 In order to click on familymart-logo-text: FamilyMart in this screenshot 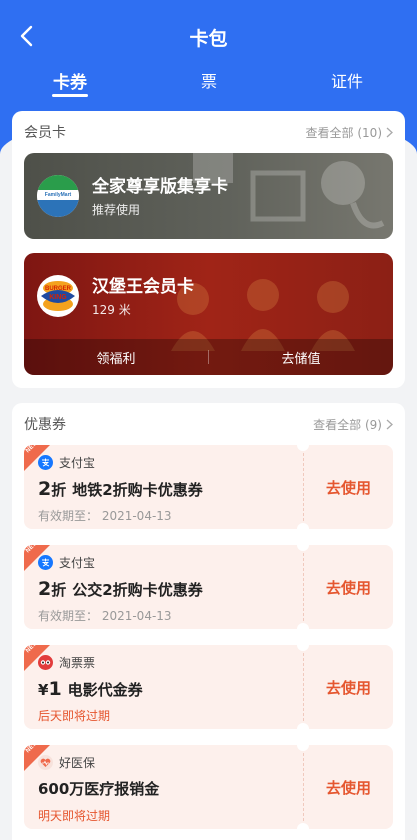, I will do `click(58, 195)`.